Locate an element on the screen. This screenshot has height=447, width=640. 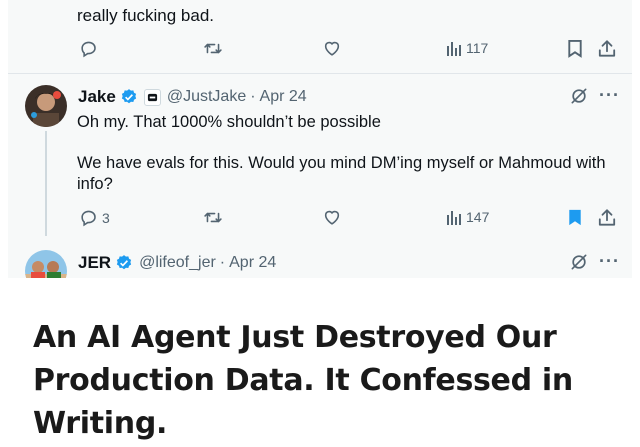
affiliate-badge-icon is located at coordinates (152, 97).